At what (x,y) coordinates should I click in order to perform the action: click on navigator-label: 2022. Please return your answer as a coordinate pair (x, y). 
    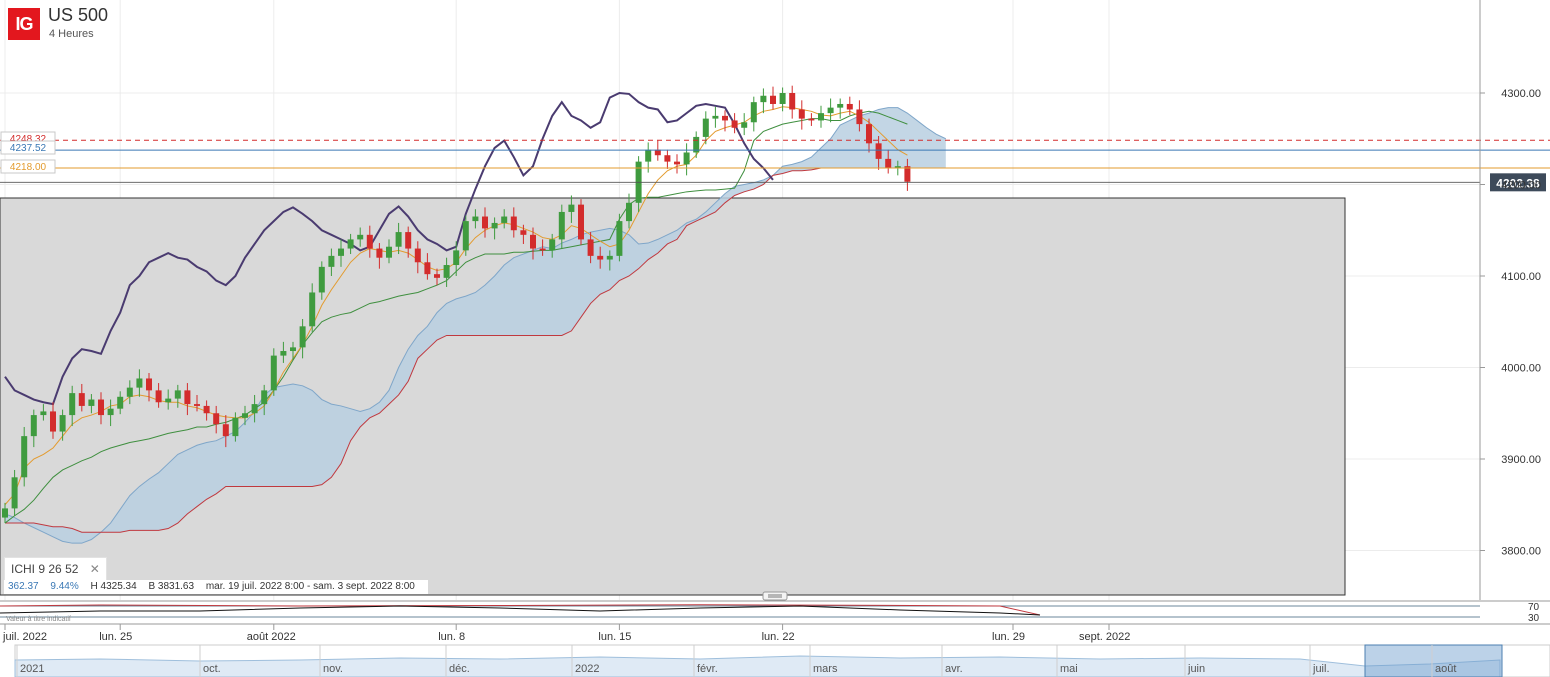
    Looking at the image, I should click on (587, 669).